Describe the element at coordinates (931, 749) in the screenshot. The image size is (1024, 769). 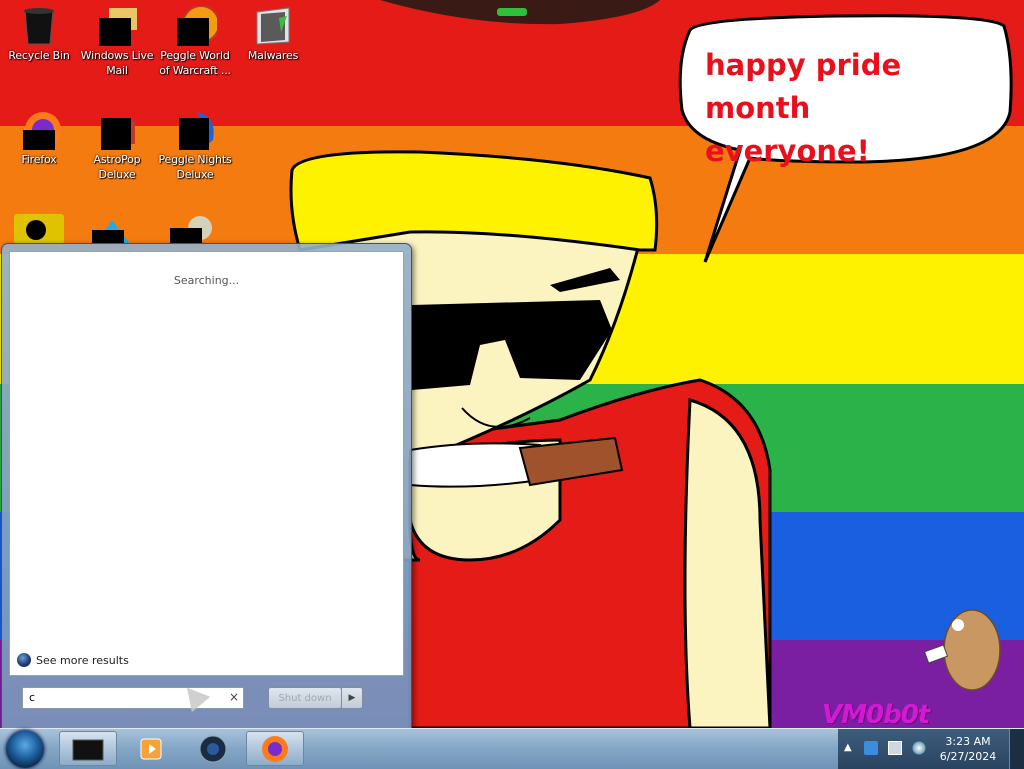
I see `system-tray: ▲ 3:23 AM 6/27/2024` at that location.